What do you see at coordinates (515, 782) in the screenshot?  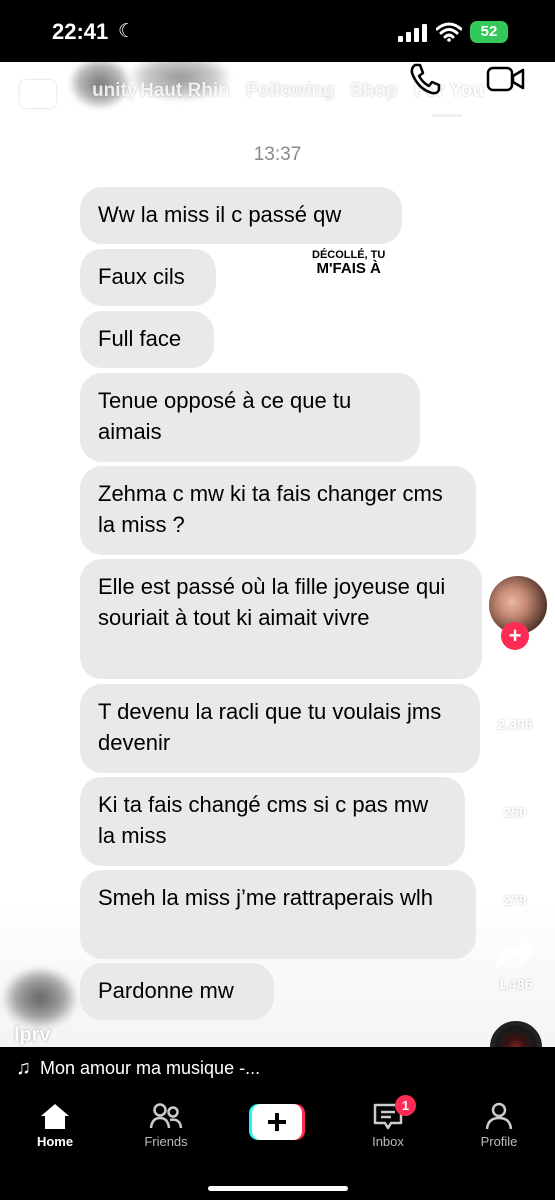 I see `comment-icon` at bounding box center [515, 782].